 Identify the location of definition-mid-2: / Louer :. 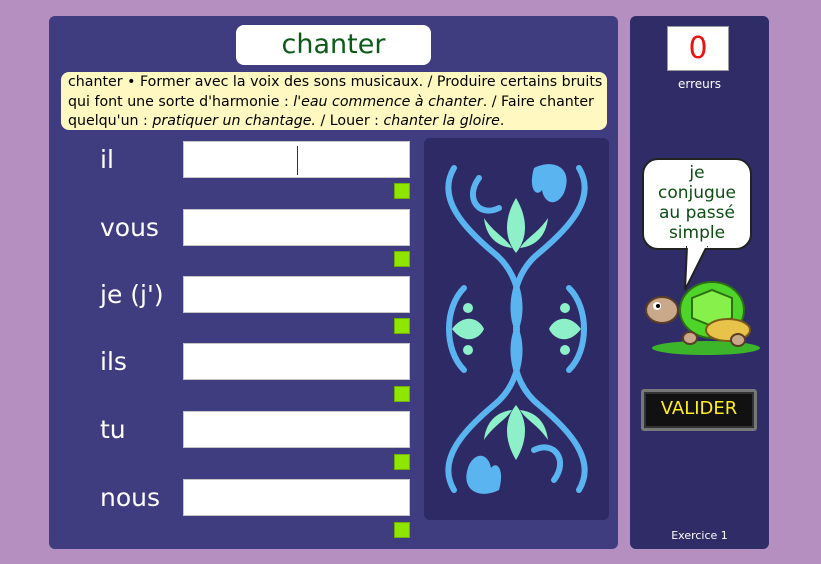
(349, 121).